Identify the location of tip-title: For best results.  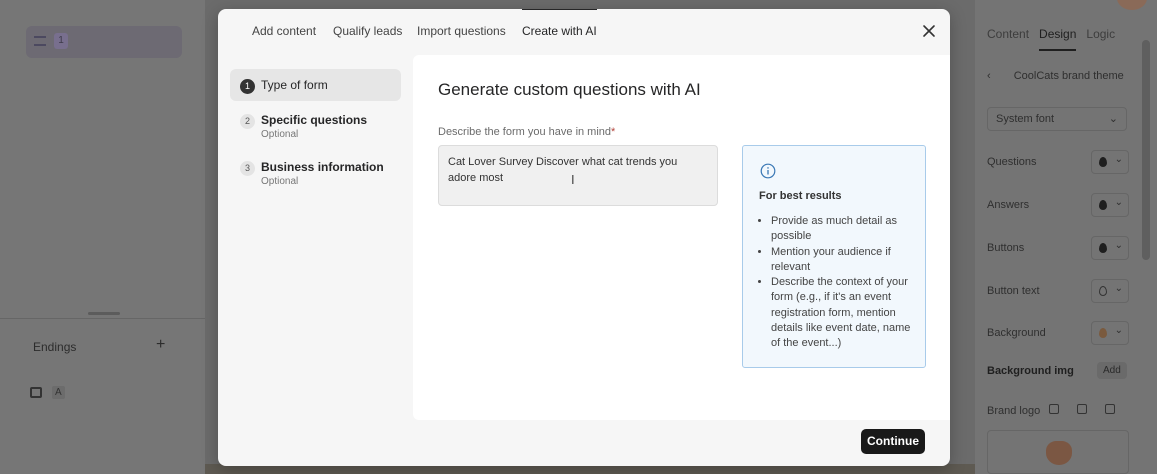
(800, 196).